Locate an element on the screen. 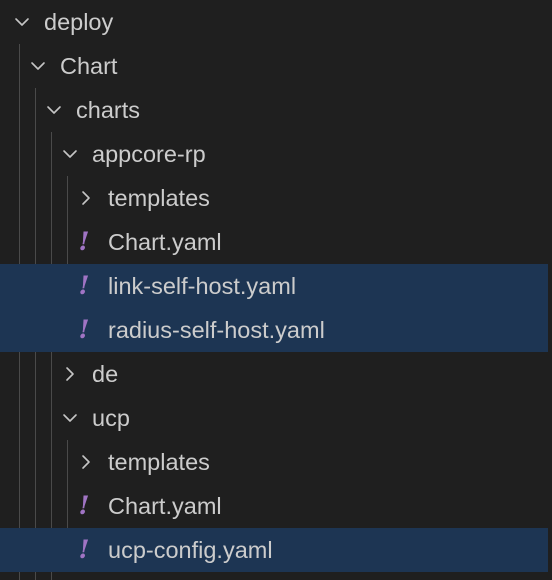  tree-item-appcore-rp: appcore-rp is located at coordinates (274, 154).